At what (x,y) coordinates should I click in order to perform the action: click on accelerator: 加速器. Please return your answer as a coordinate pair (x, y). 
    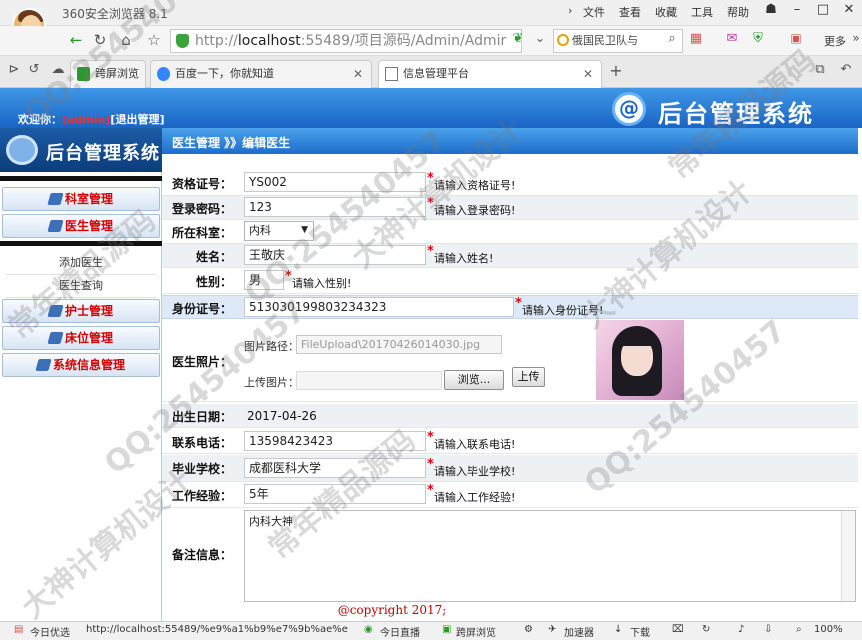
    Looking at the image, I should click on (579, 631).